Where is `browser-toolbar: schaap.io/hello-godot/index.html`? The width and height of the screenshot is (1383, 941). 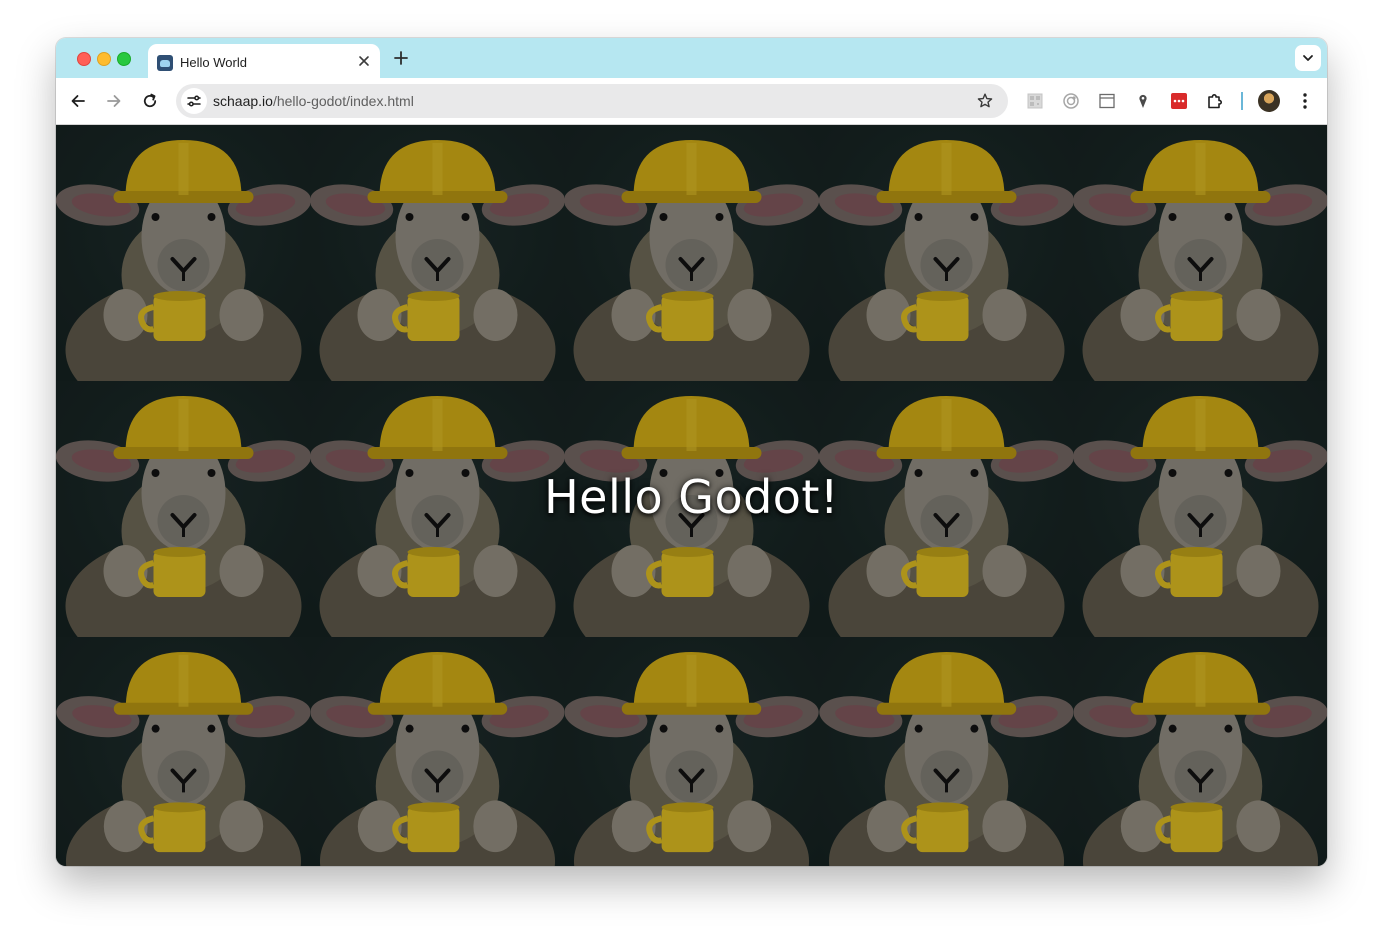 browser-toolbar: schaap.io/hello-godot/index.html is located at coordinates (691, 101).